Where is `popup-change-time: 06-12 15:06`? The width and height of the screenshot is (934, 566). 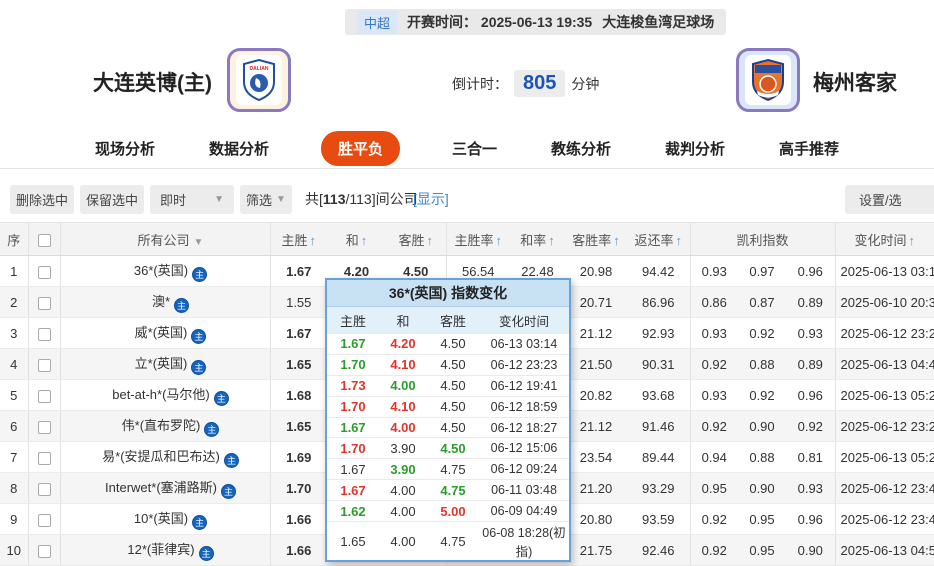 popup-change-time: 06-12 15:06 is located at coordinates (524, 448).